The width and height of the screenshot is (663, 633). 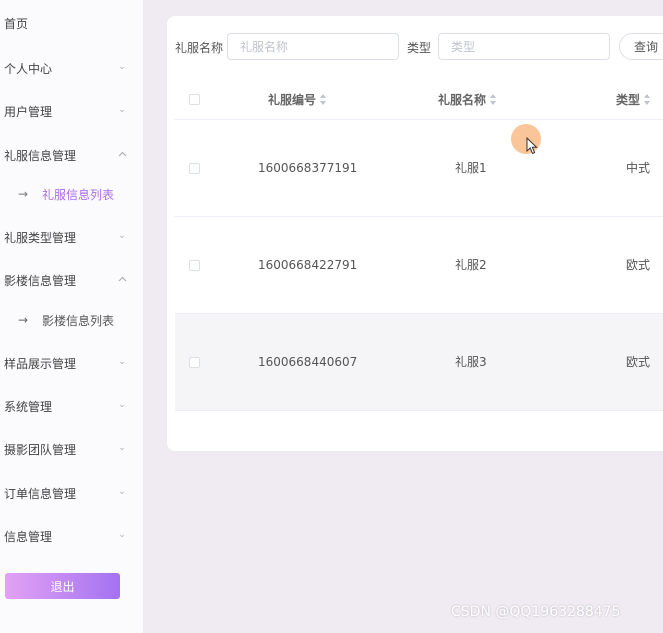 What do you see at coordinates (71, 536) in the screenshot?
I see `sidebar-item-info: 信息管理 ⌄` at bounding box center [71, 536].